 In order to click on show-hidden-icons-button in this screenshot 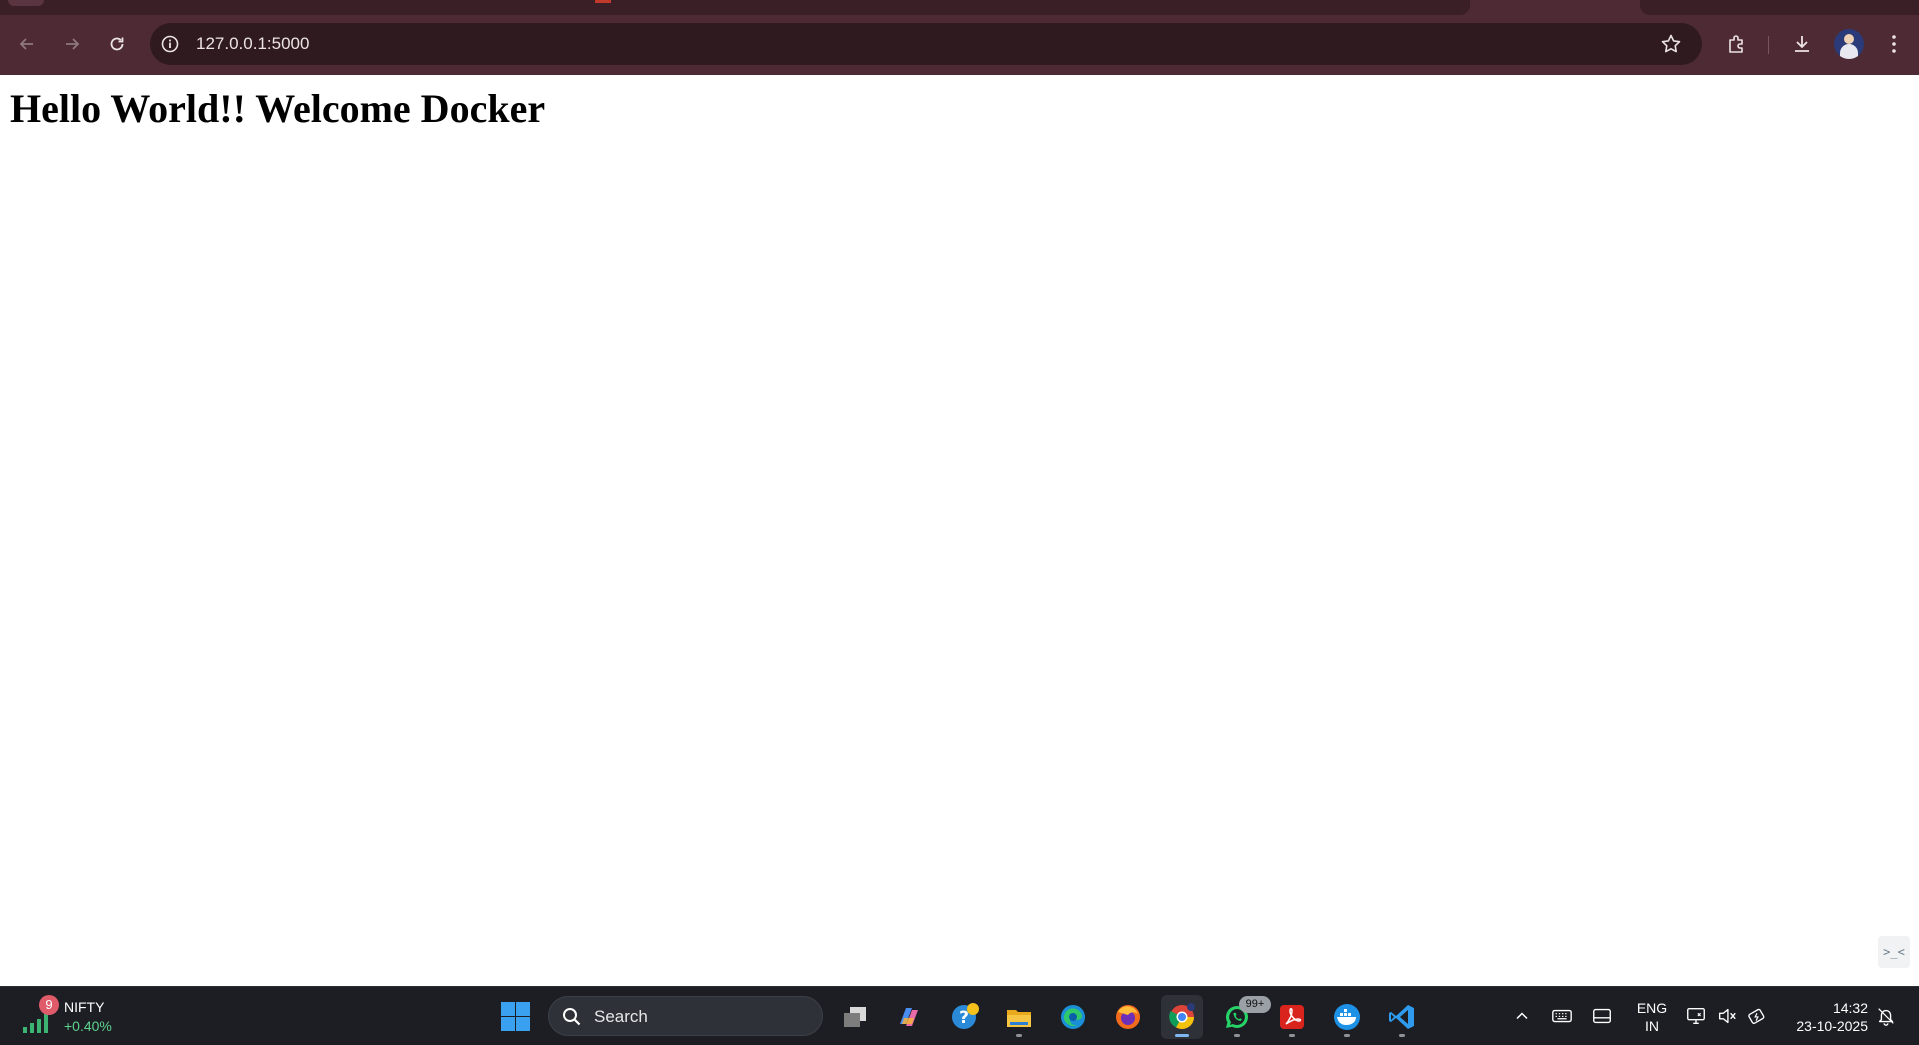, I will do `click(1522, 1016)`.